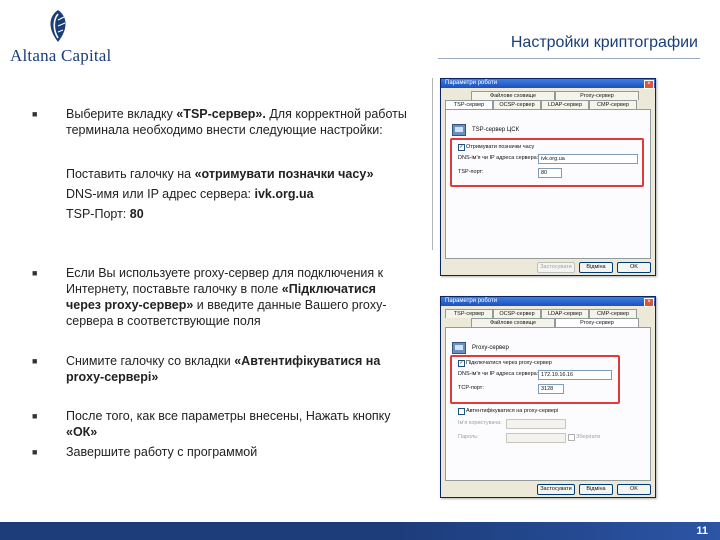 The height and width of the screenshot is (540, 720). I want to click on timestamp-label: Отримувати позначки часу, so click(500, 147).